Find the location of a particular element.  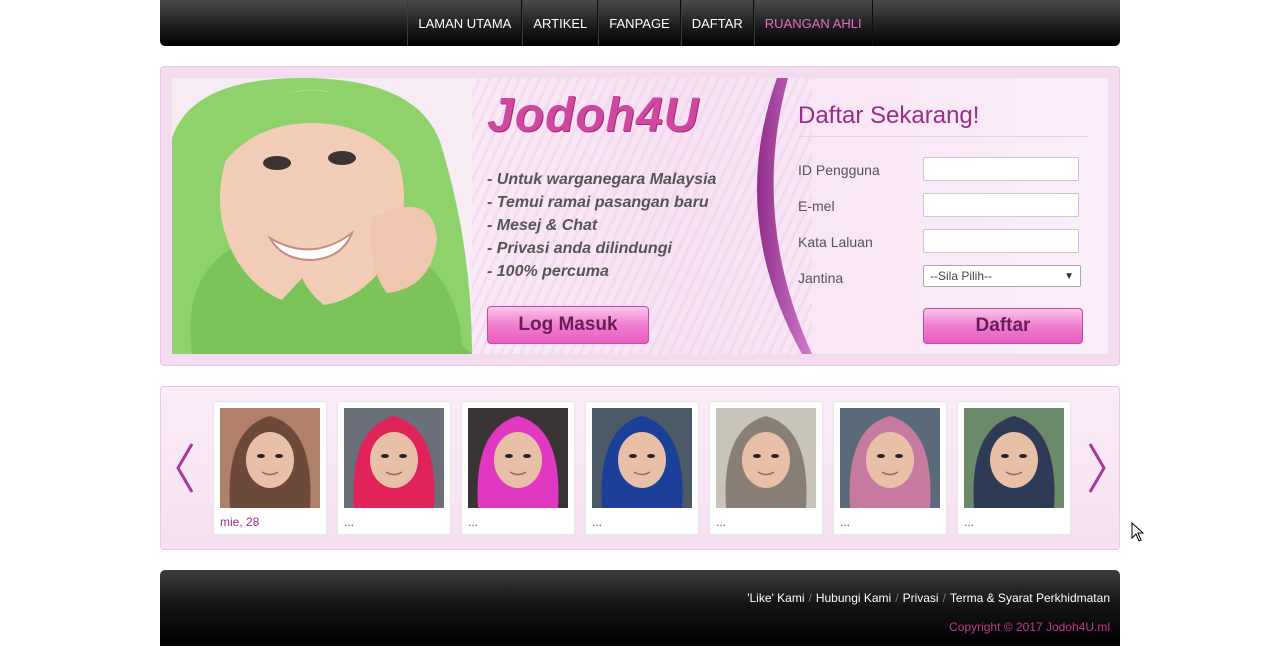

nav-item-fanpage: FANPAGE is located at coordinates (639, 23).